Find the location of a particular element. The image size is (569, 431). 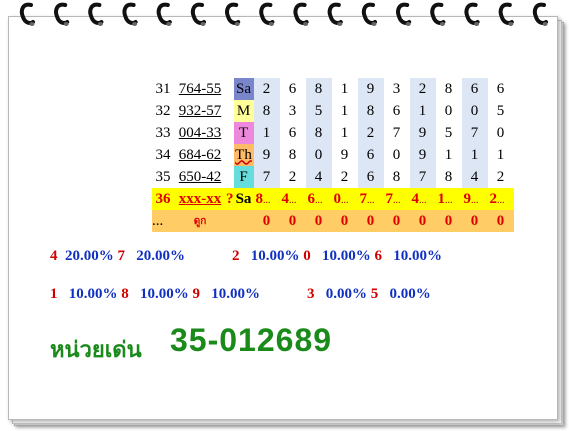

stat-digit: 7 is located at coordinates (121, 256).